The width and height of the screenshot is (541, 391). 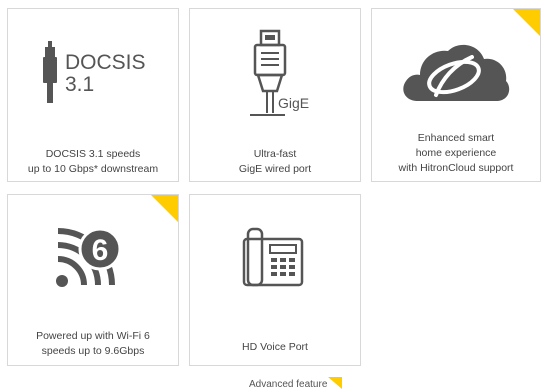 What do you see at coordinates (275, 257) in the screenshot?
I see `desk-phone-icon` at bounding box center [275, 257].